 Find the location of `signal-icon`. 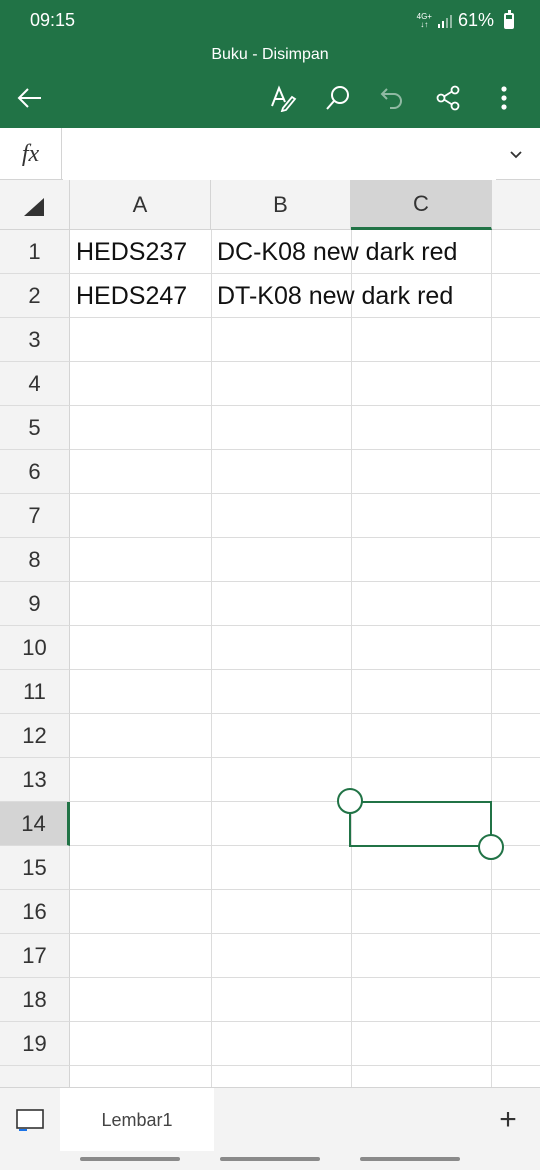

signal-icon is located at coordinates (444, 21).